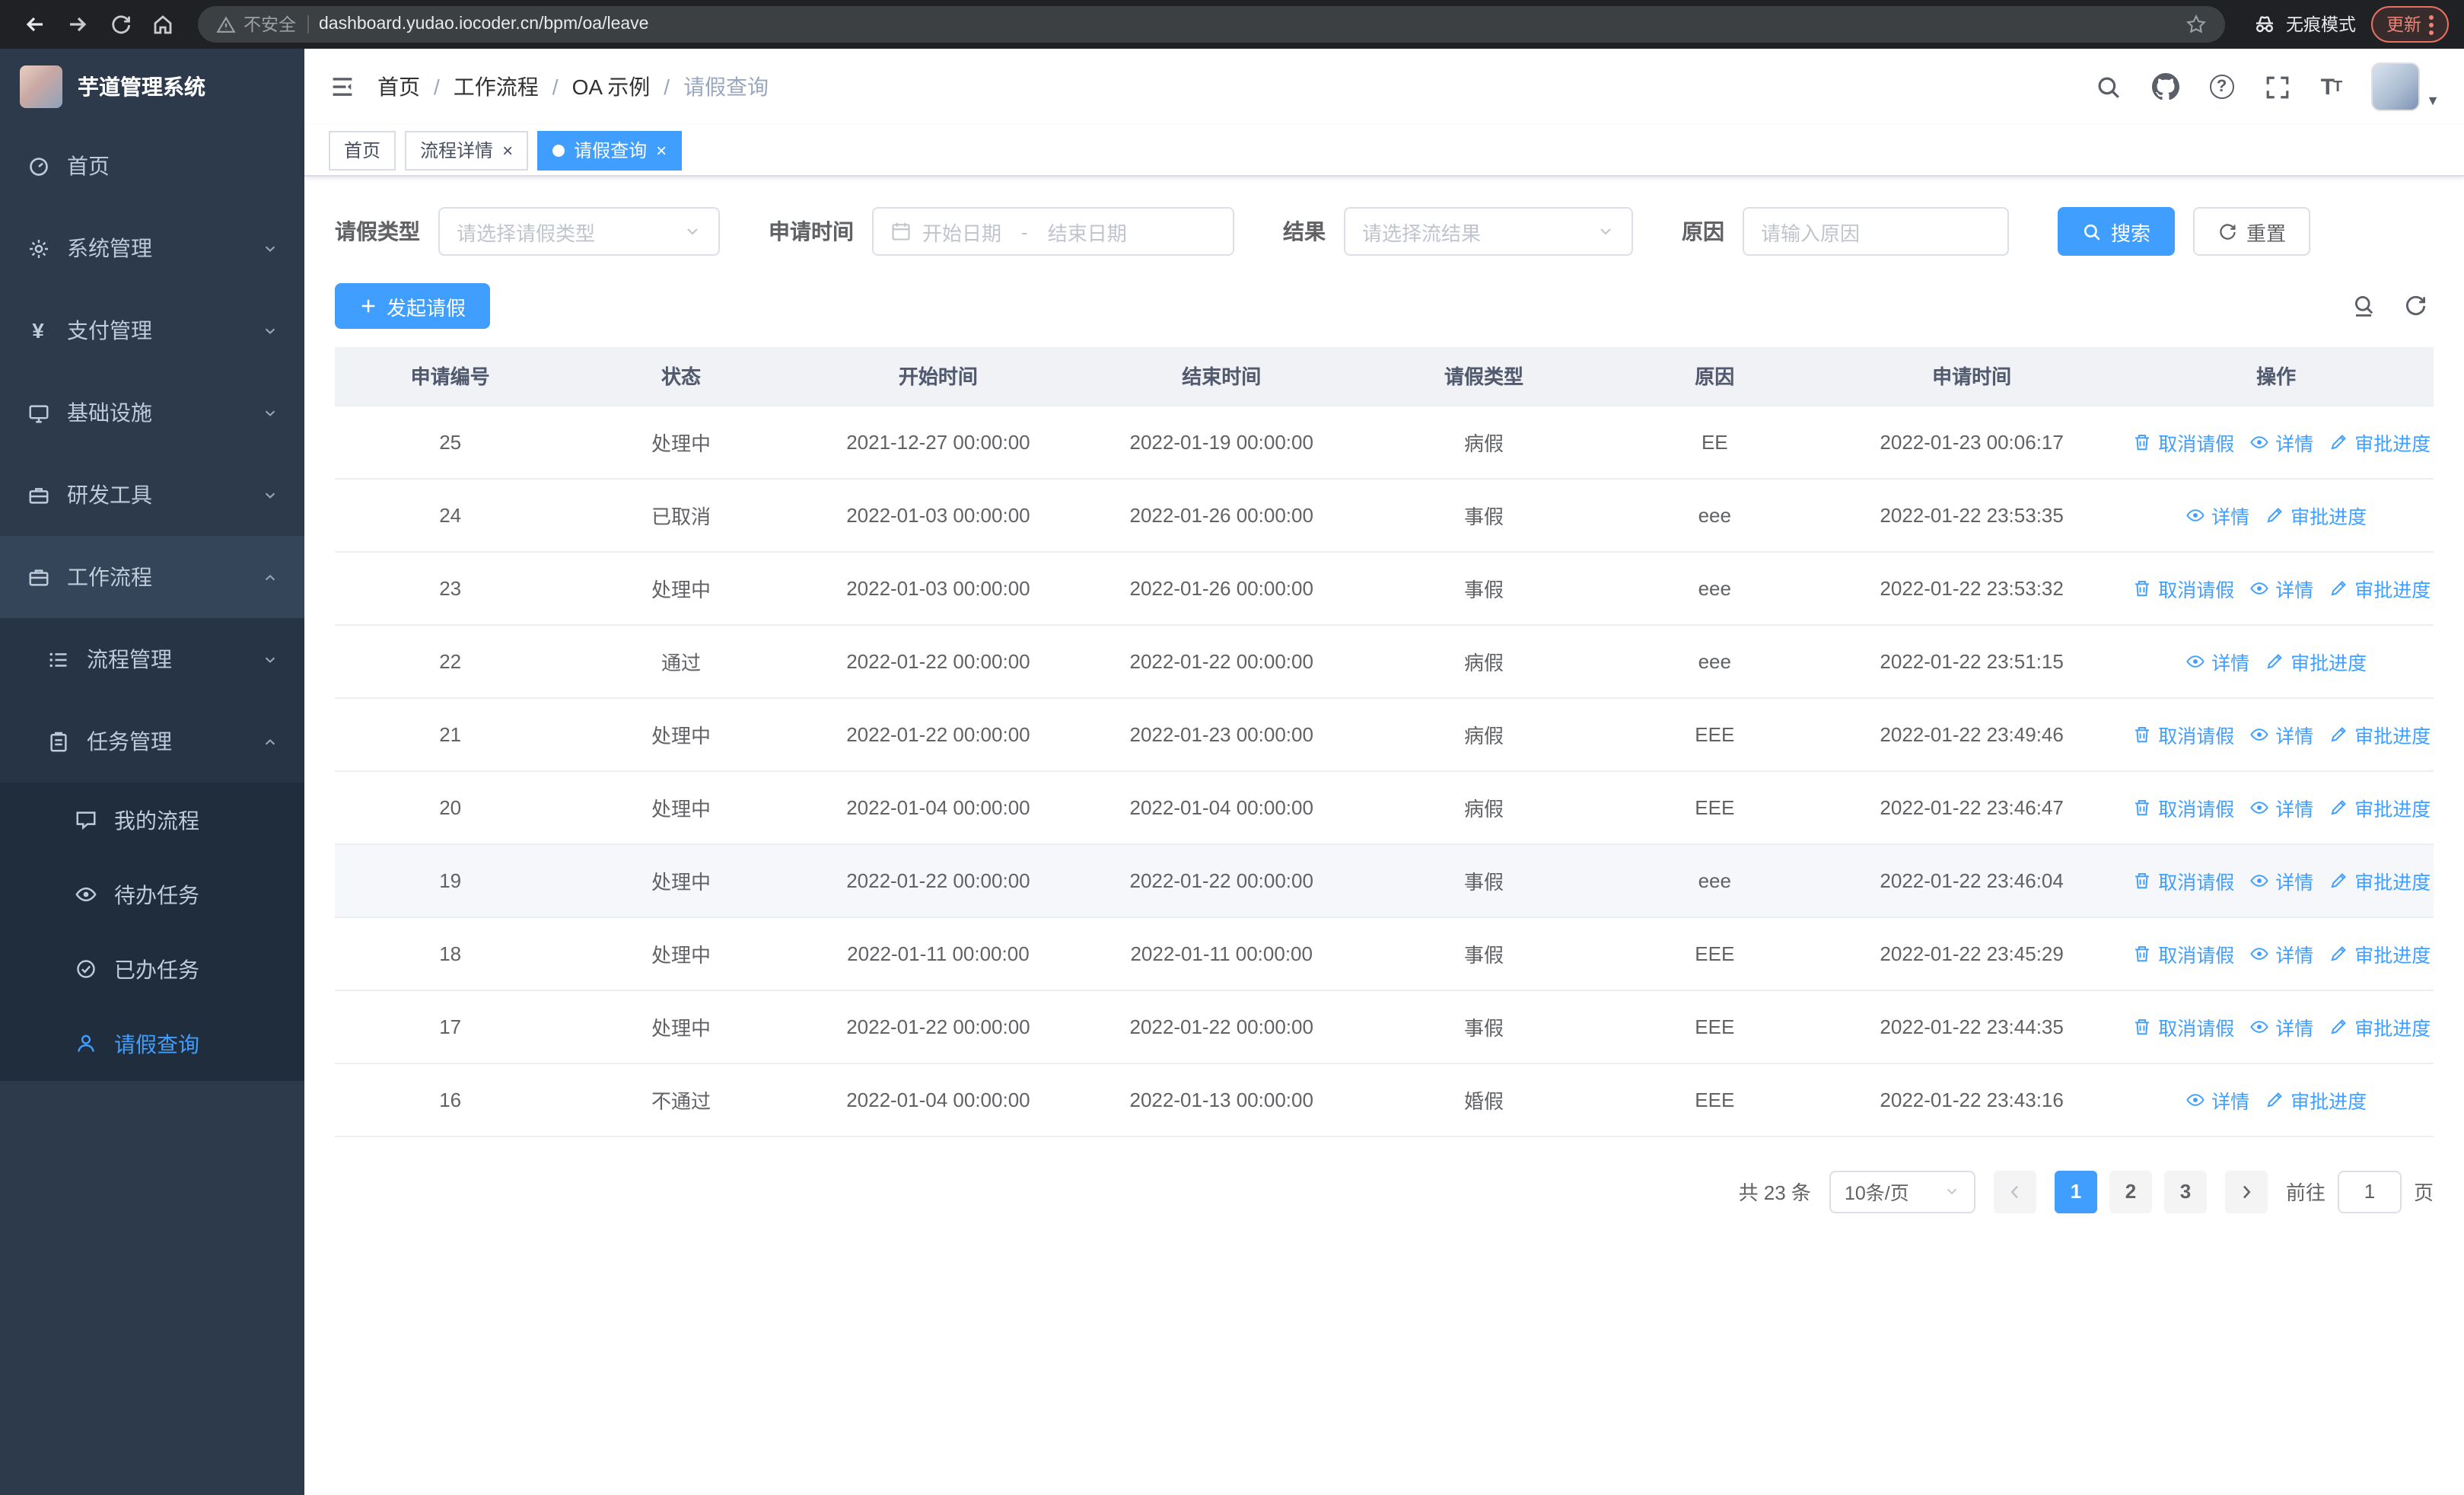 Image resolution: width=2464 pixels, height=1495 pixels. I want to click on hamburger-icon, so click(342, 87).